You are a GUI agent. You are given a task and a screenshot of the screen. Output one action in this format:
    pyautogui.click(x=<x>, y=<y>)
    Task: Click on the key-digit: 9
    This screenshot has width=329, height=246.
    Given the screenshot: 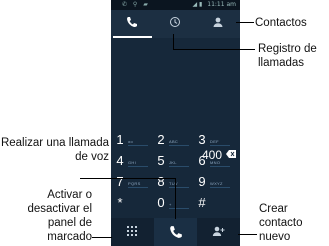 What is the action you would take?
    pyautogui.click(x=202, y=181)
    